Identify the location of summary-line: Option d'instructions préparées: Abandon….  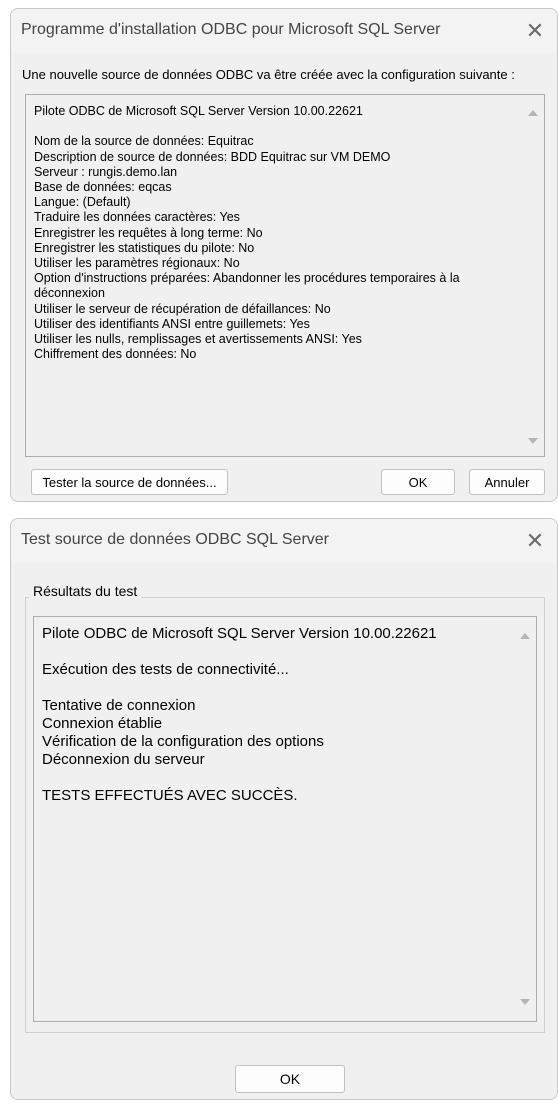
(247, 278).